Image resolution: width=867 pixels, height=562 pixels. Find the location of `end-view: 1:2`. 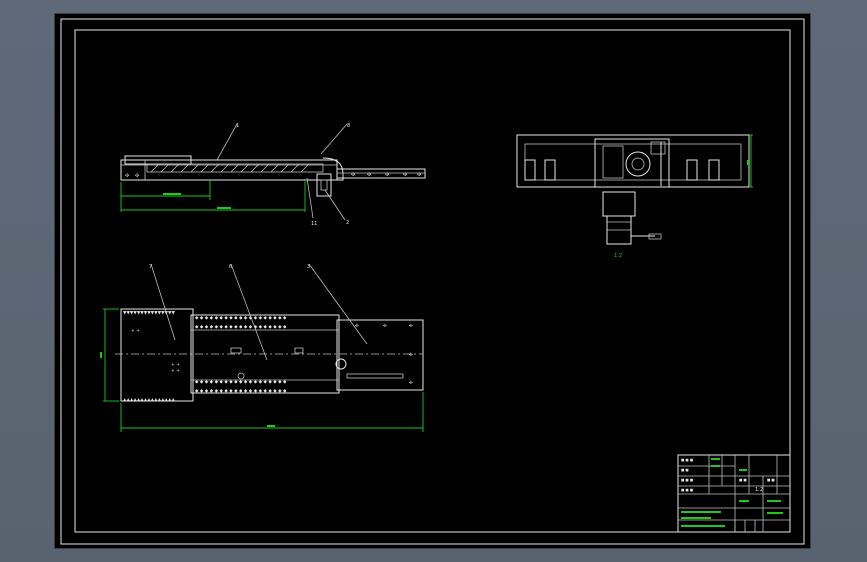

end-view: 1:2 is located at coordinates (634, 196).